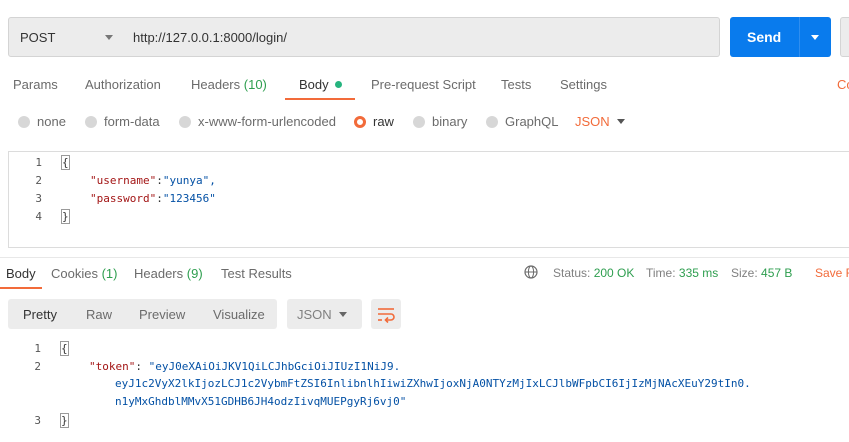 This screenshot has height=442, width=849. What do you see at coordinates (583, 84) in the screenshot?
I see `tab-settings: Settings` at bounding box center [583, 84].